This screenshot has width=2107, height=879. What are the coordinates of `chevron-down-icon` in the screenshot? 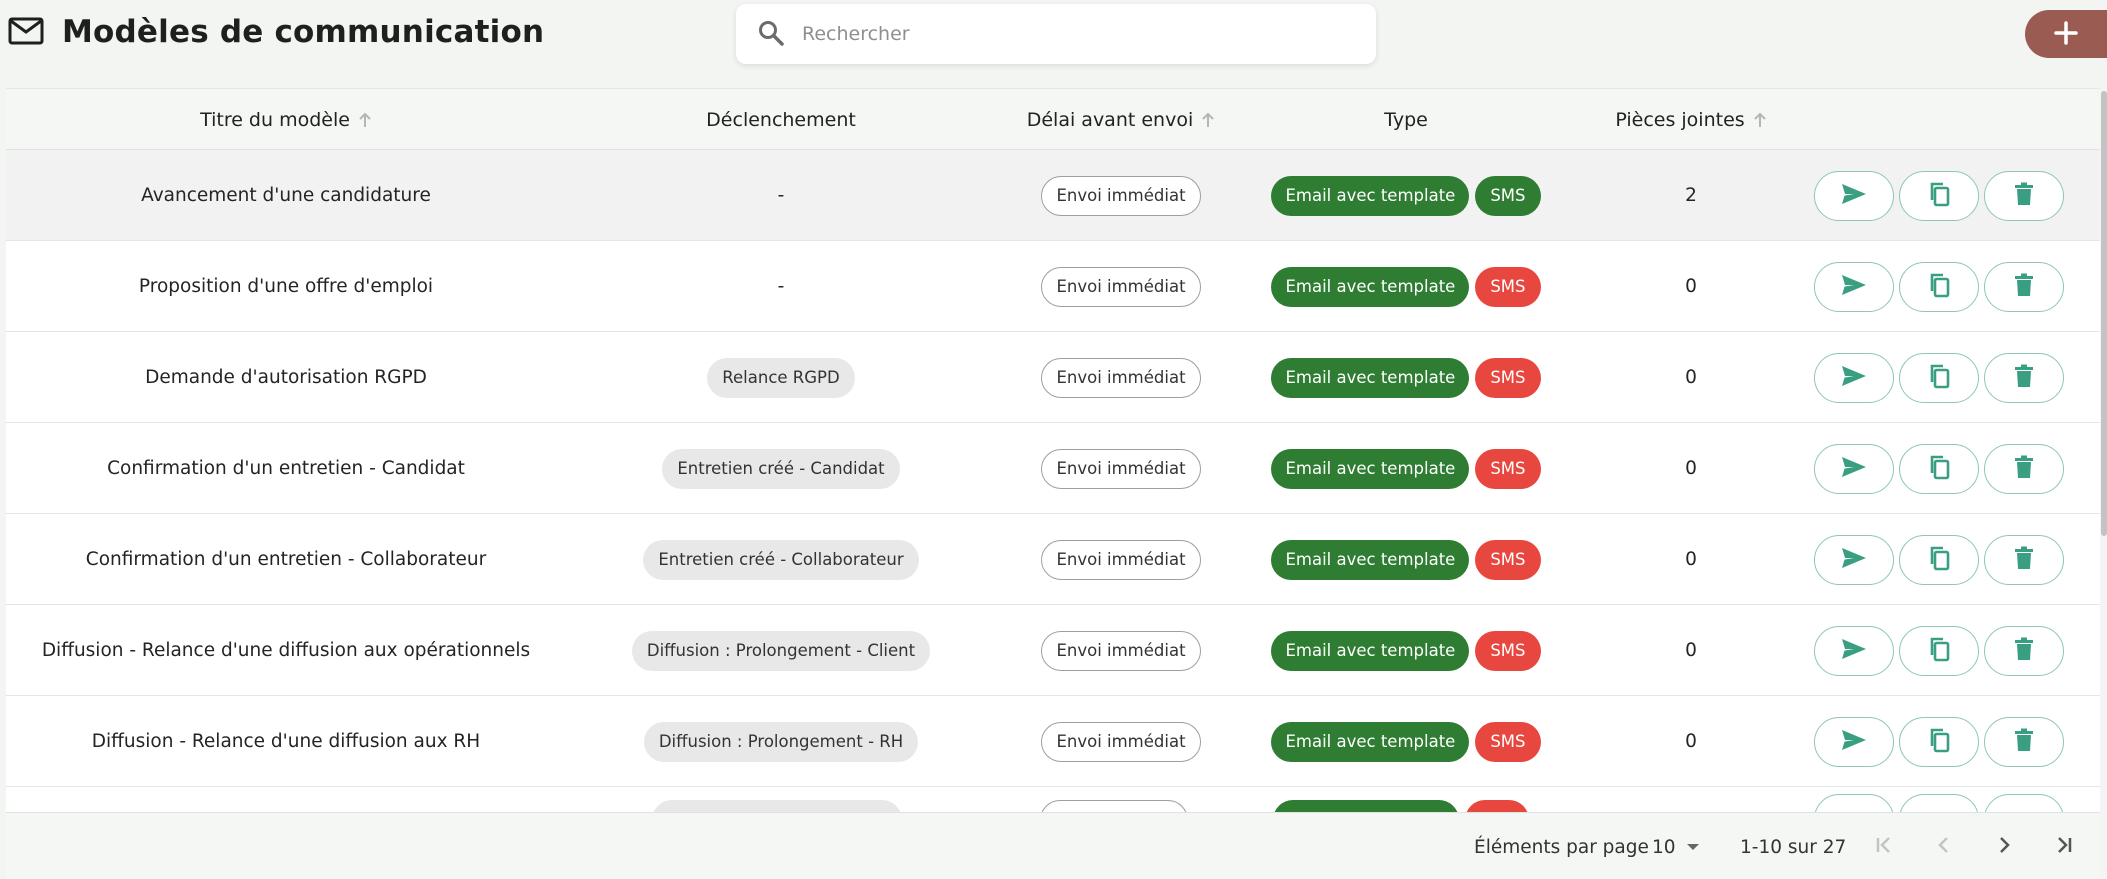 It's located at (1693, 847).